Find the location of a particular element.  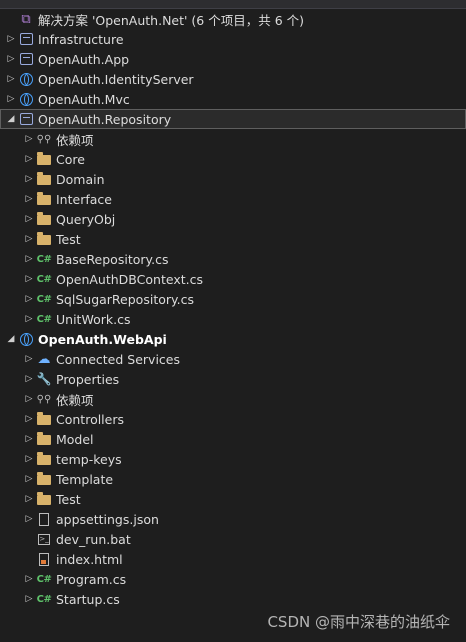

tree-item-label: Controllers is located at coordinates (90, 419).